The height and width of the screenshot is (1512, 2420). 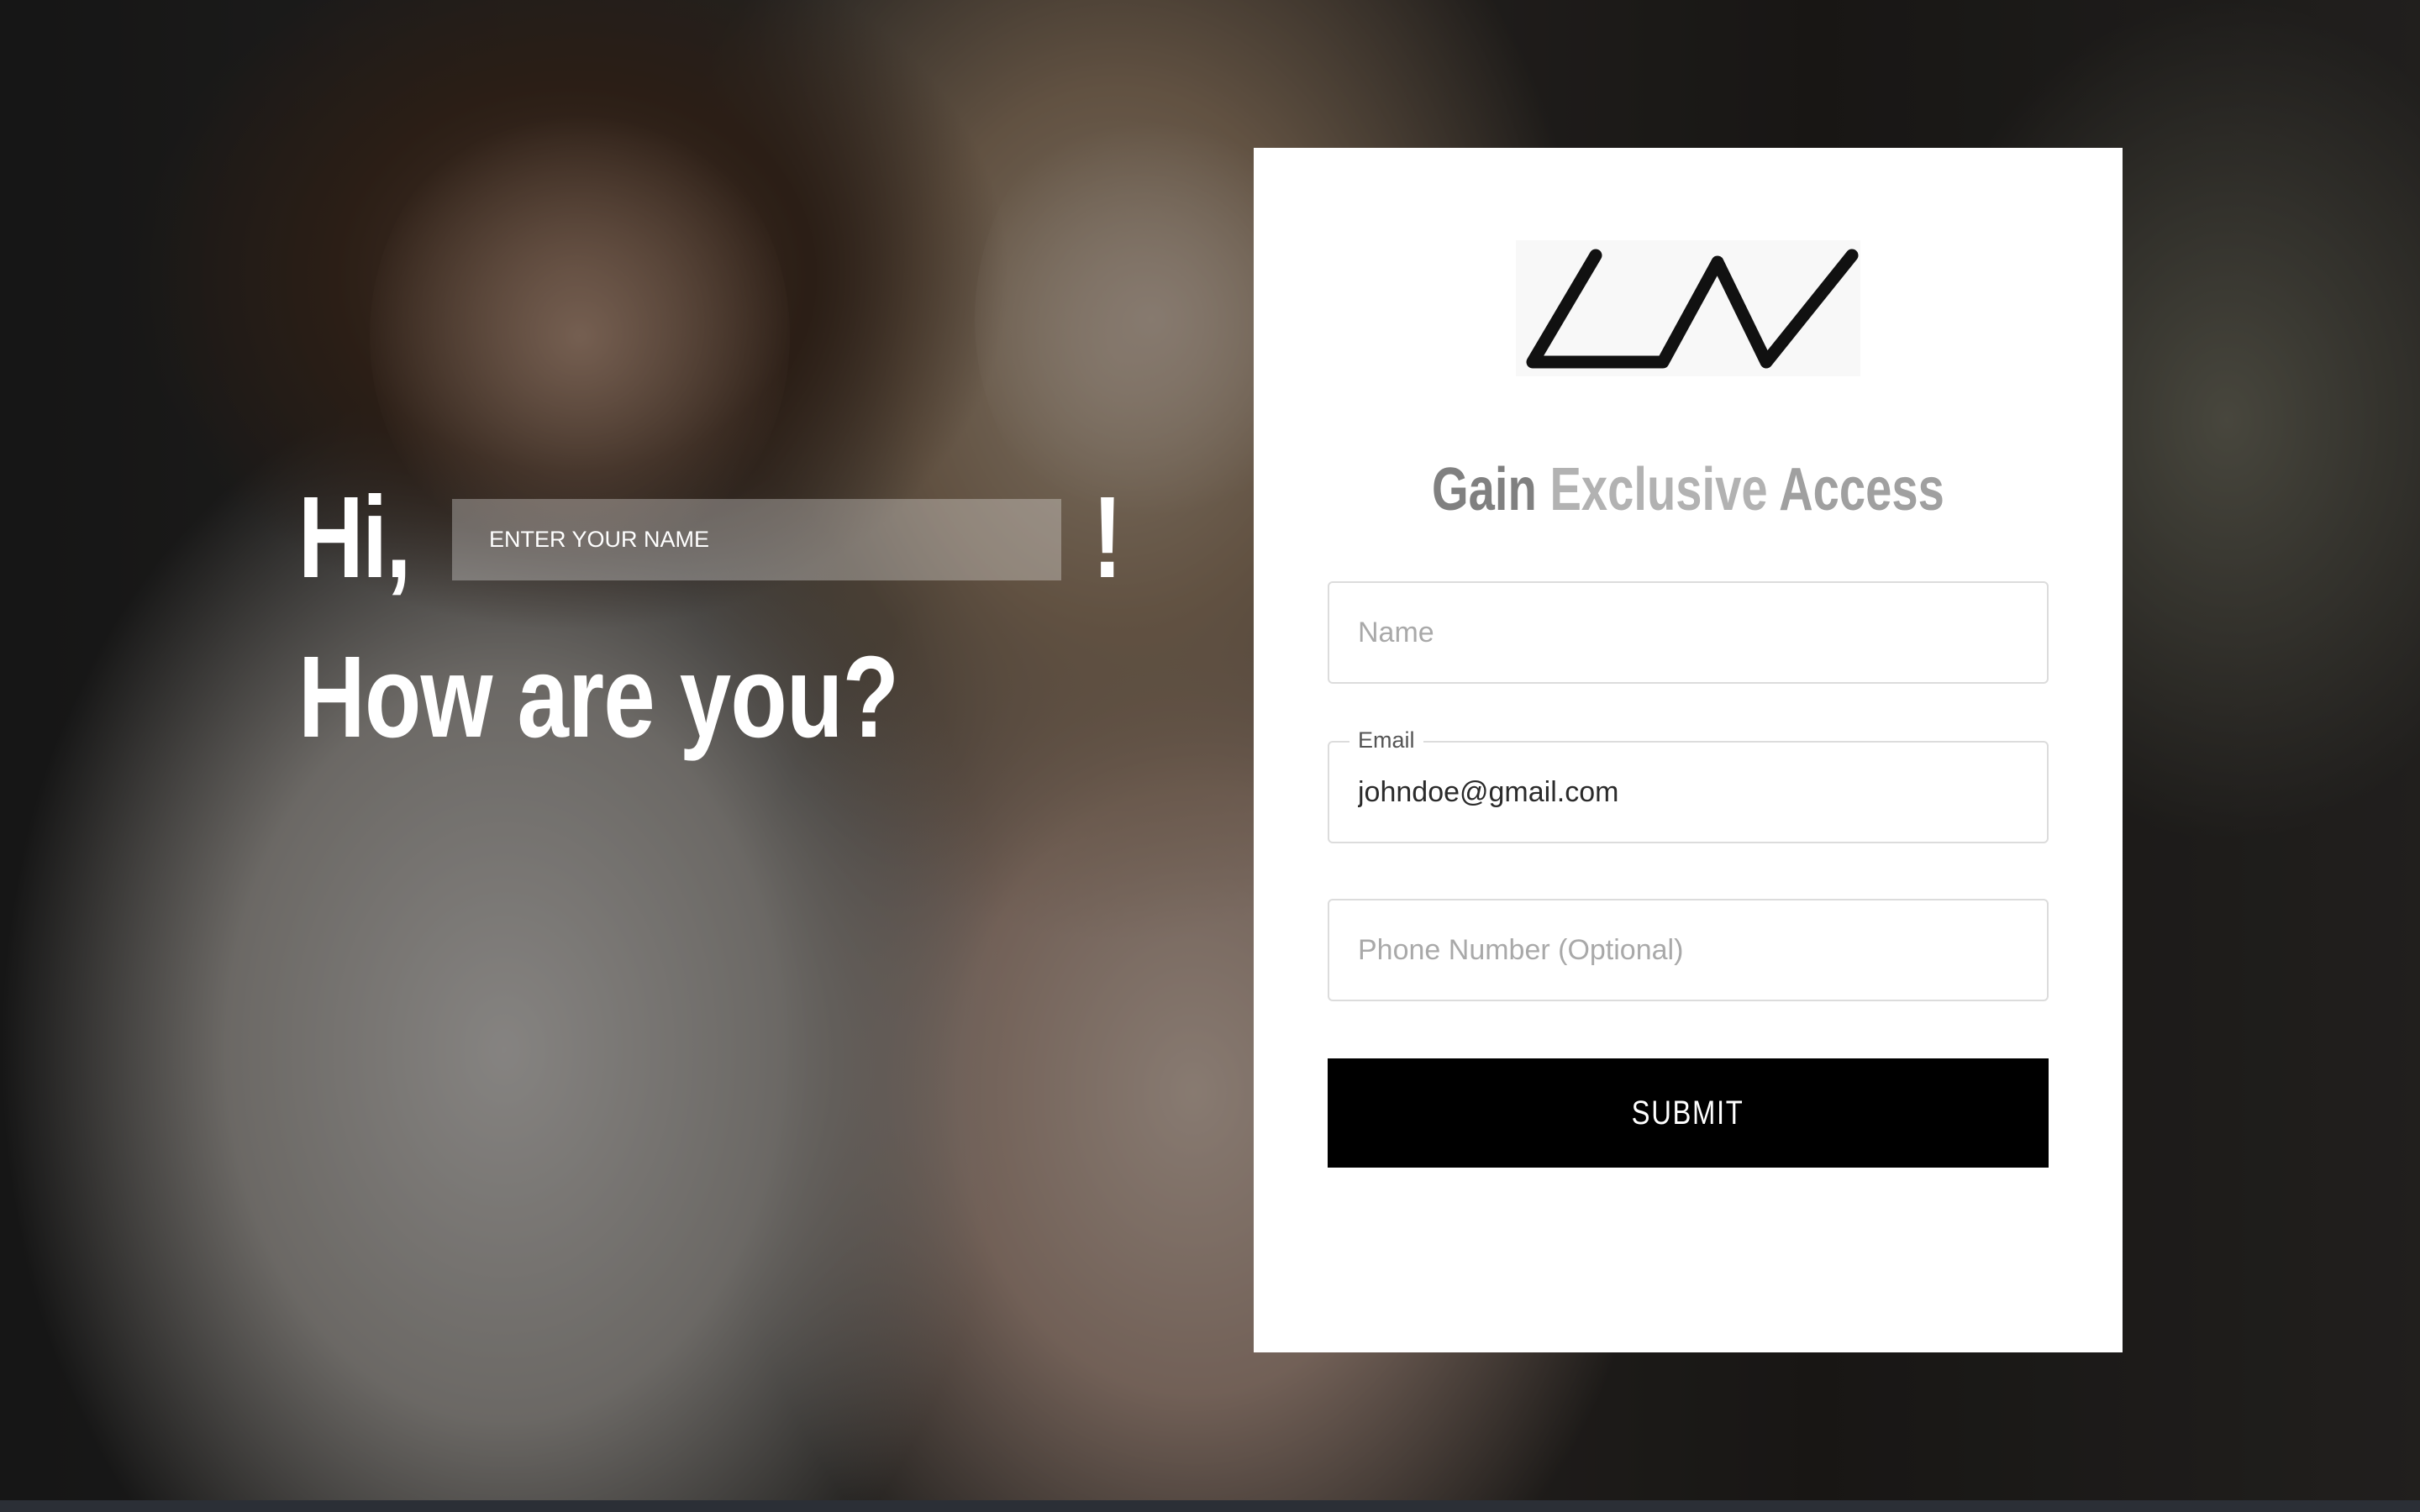 I want to click on card-title: Gain Exclusive Access, so click(x=1688, y=490).